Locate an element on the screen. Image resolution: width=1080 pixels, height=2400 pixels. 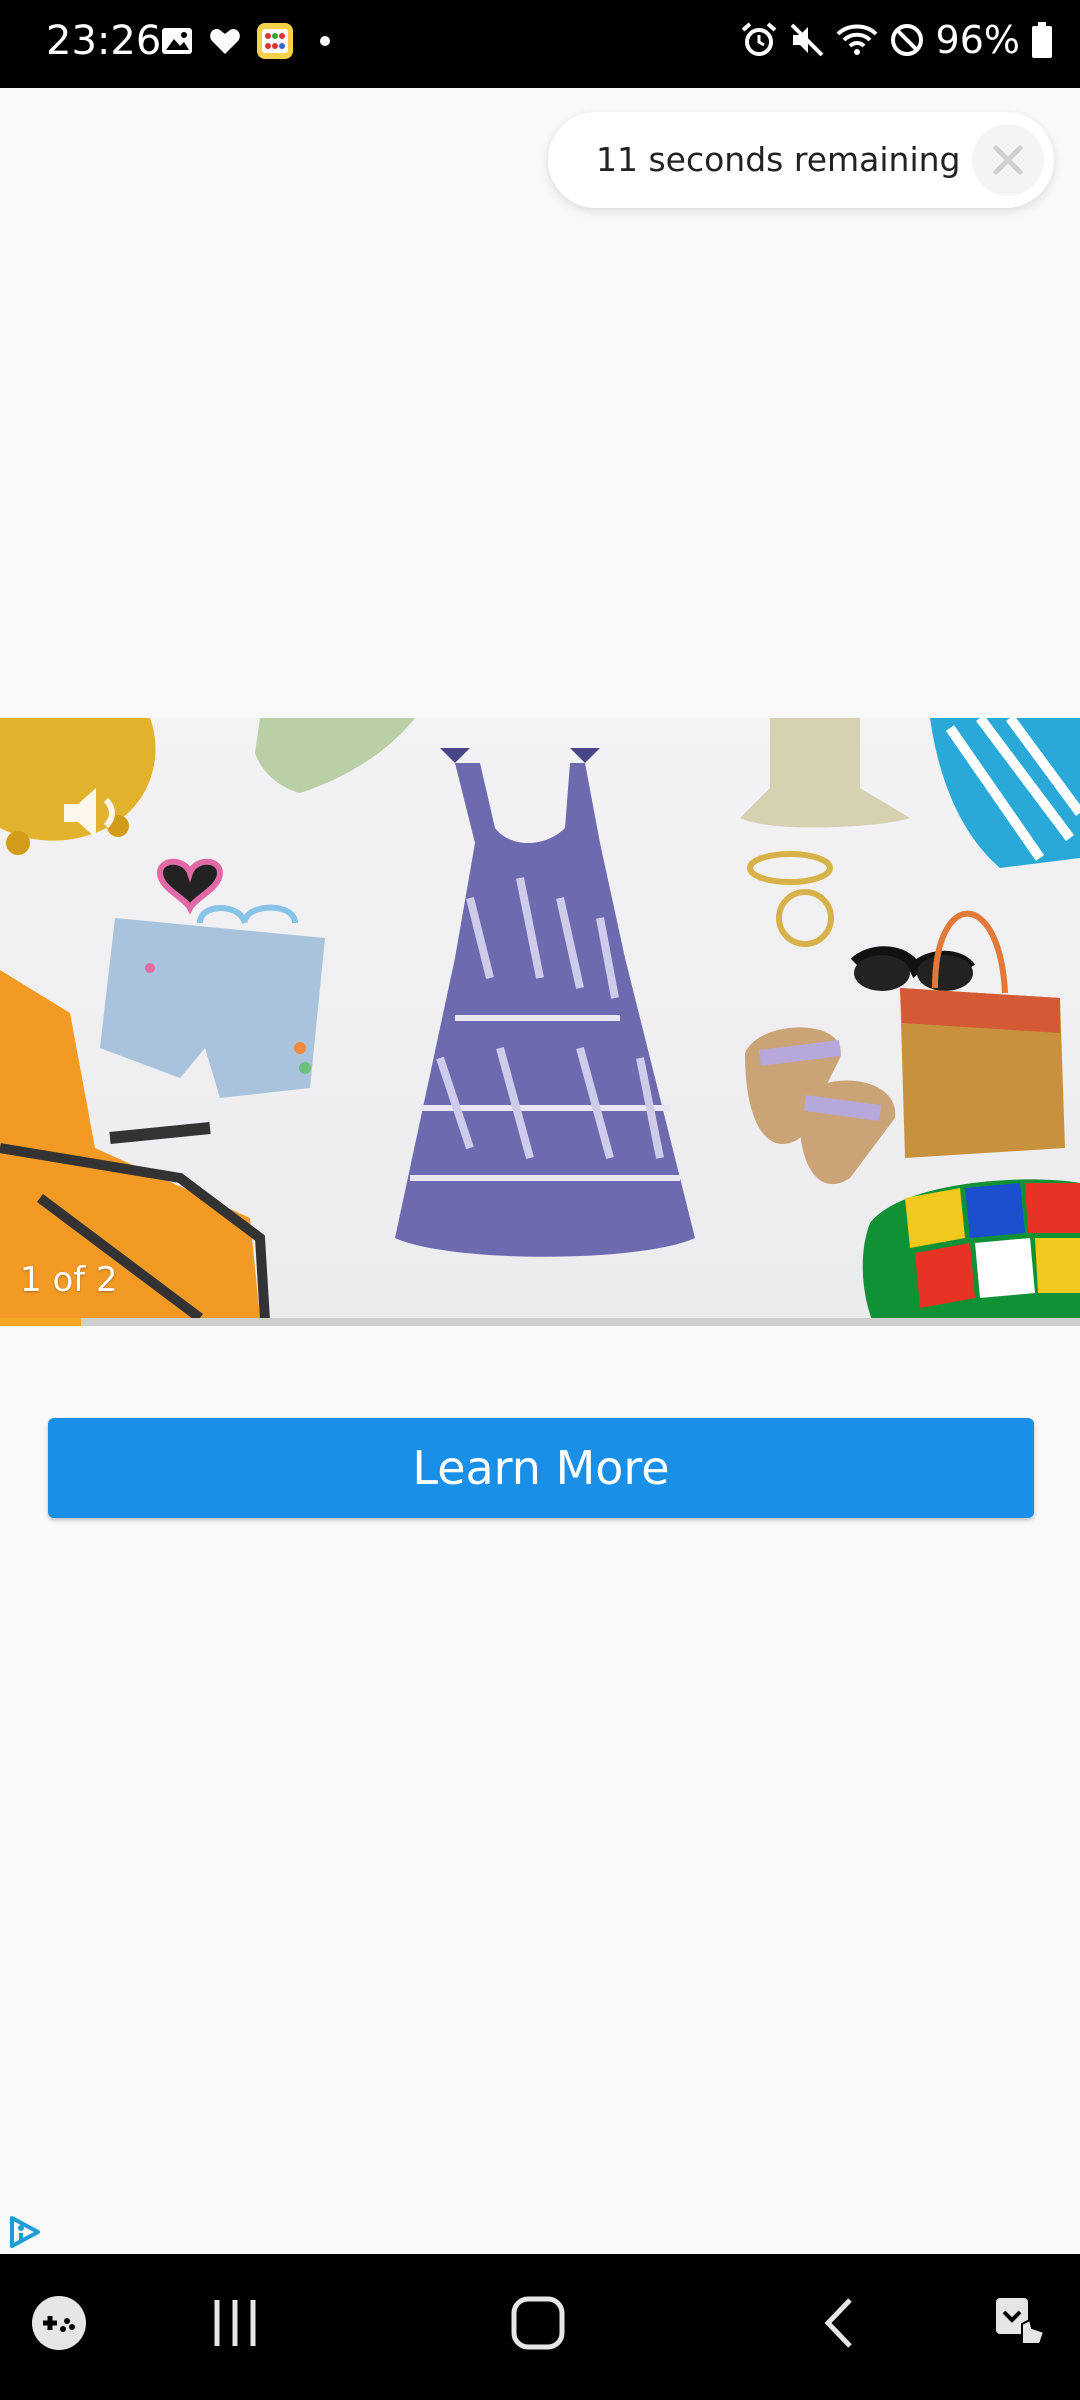
battery-icon is located at coordinates (1042, 40).